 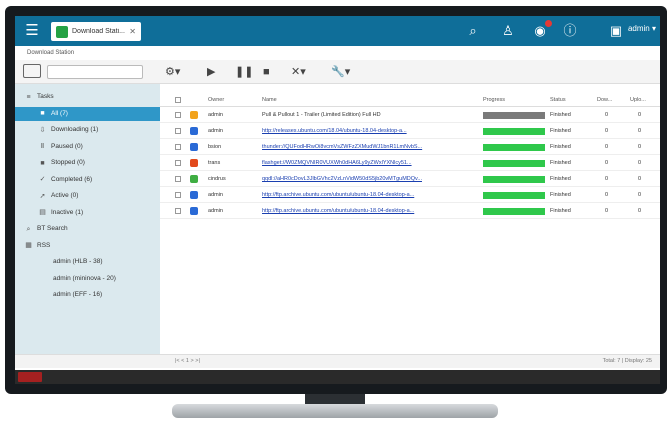 I want to click on download-icon: ⇩, so click(x=42, y=130).